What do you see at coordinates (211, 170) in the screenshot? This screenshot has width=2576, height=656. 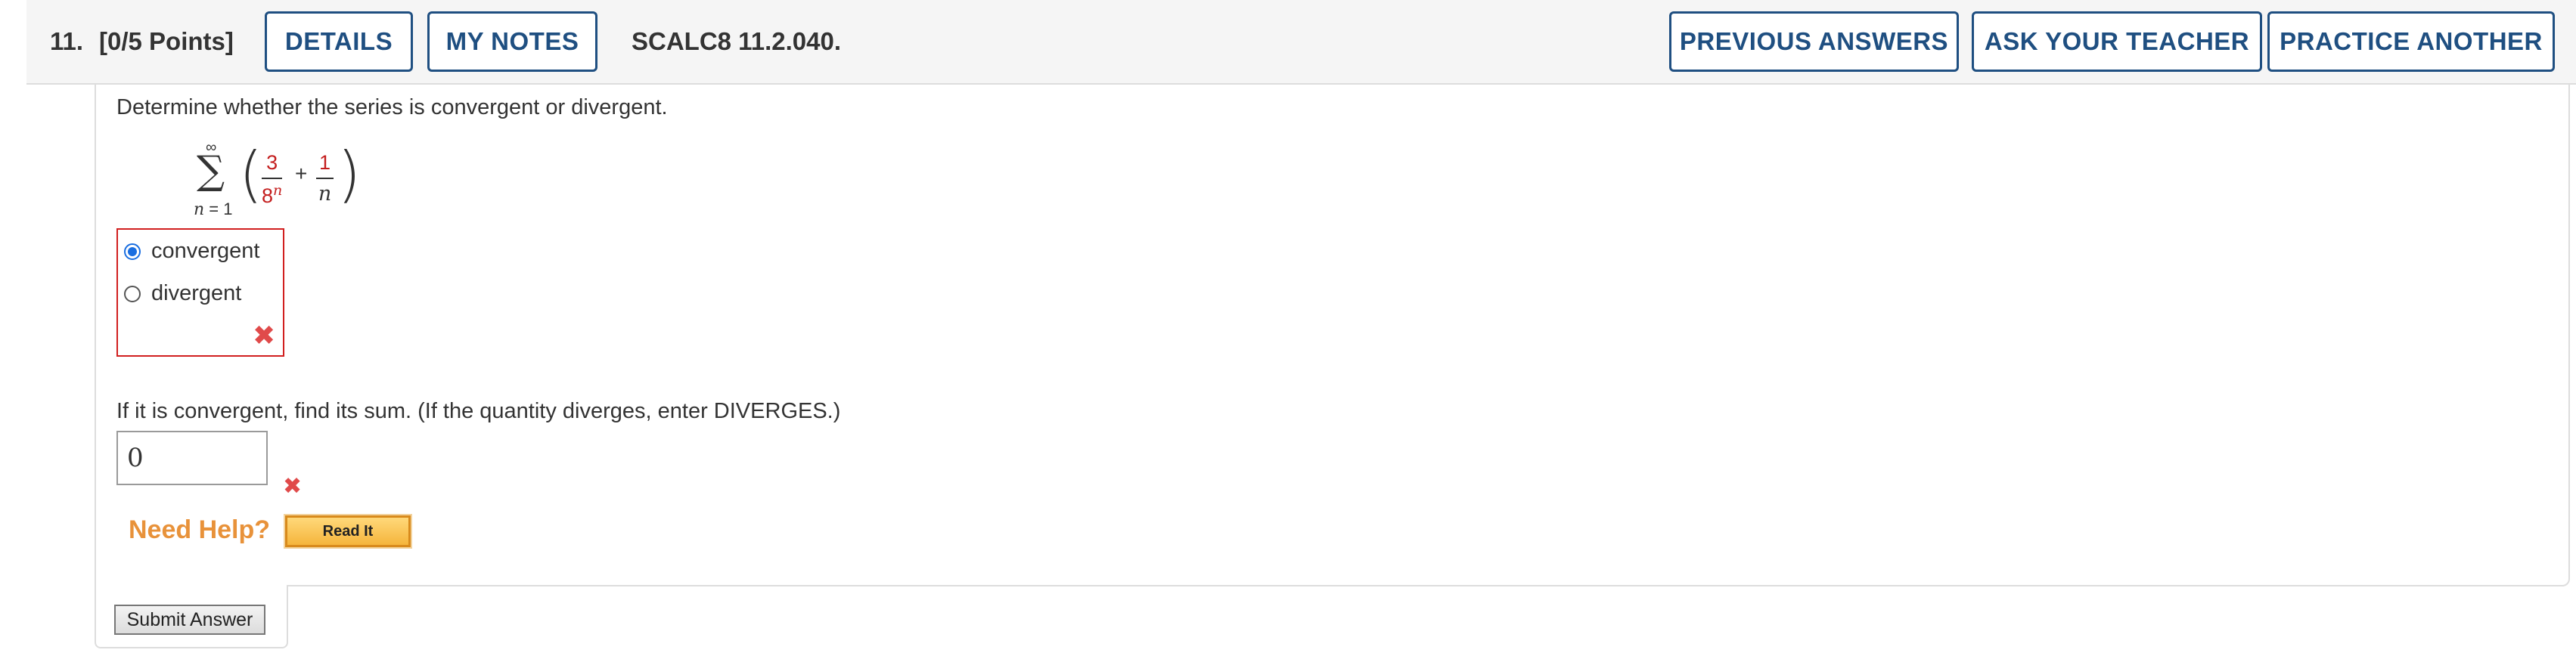 I see `sigma-symbol: ∑` at bounding box center [211, 170].